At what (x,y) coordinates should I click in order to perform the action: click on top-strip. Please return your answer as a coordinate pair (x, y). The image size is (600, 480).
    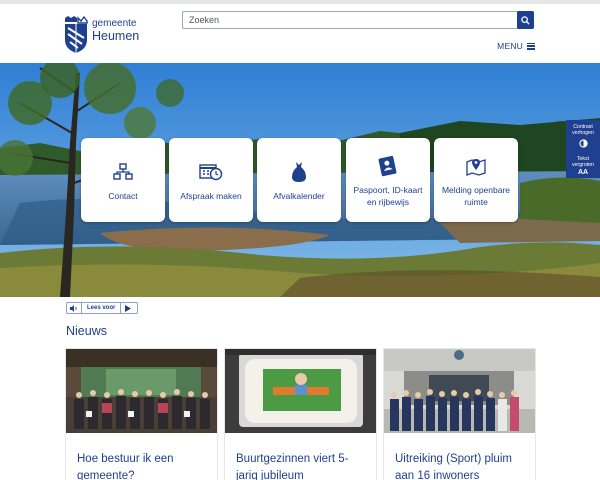
    Looking at the image, I should click on (300, 2).